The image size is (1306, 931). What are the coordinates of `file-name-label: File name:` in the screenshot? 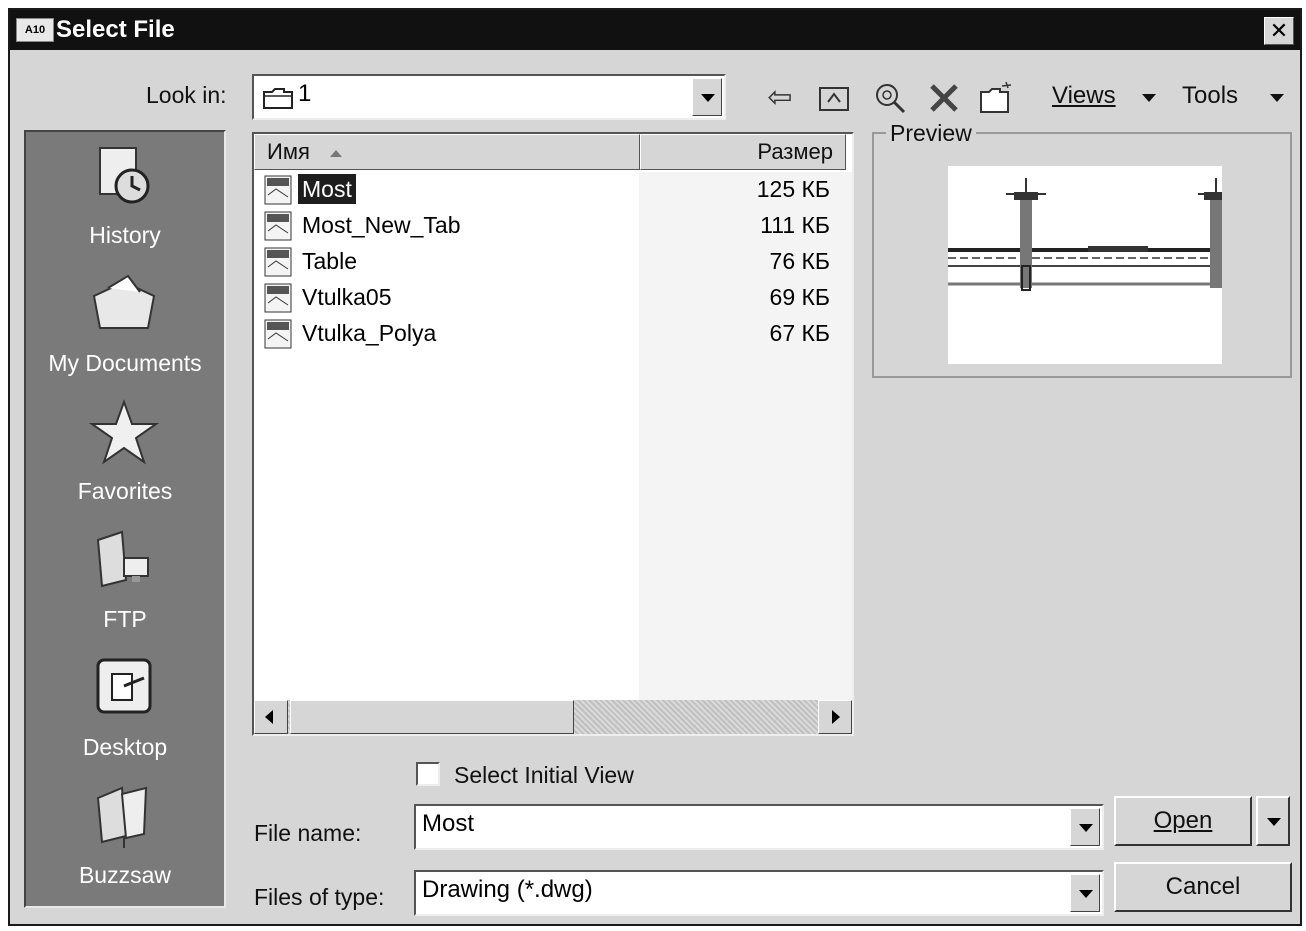 It's located at (308, 833).